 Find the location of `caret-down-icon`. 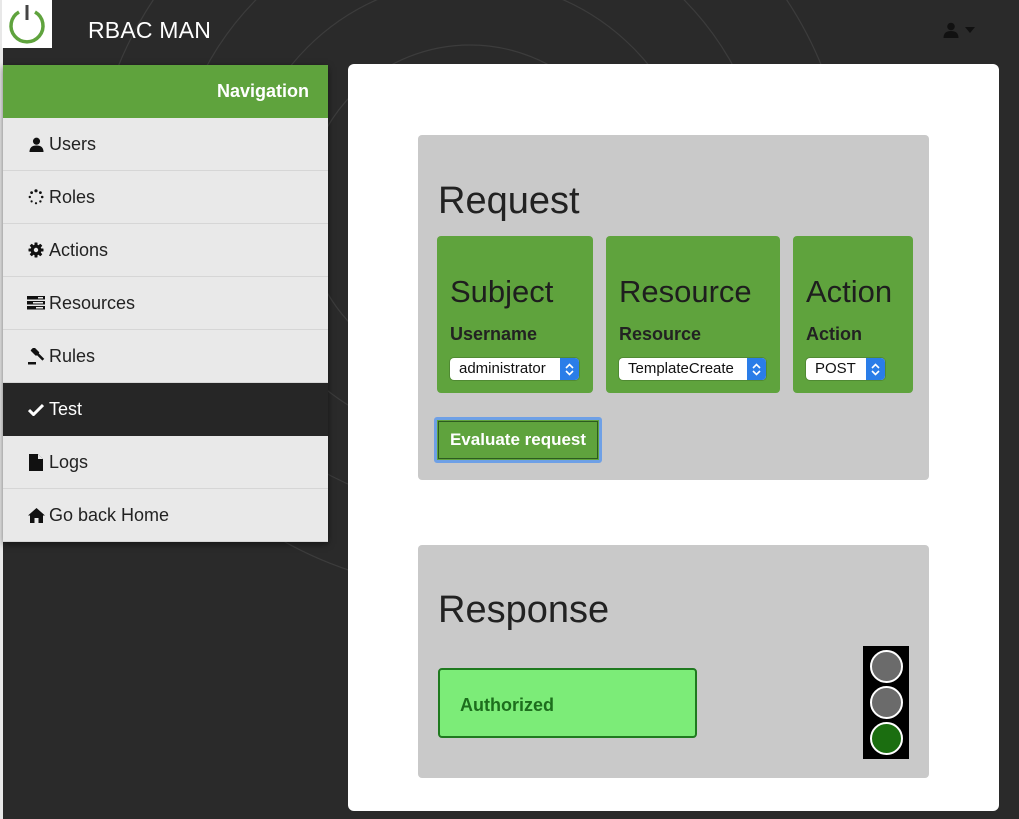

caret-down-icon is located at coordinates (970, 30).